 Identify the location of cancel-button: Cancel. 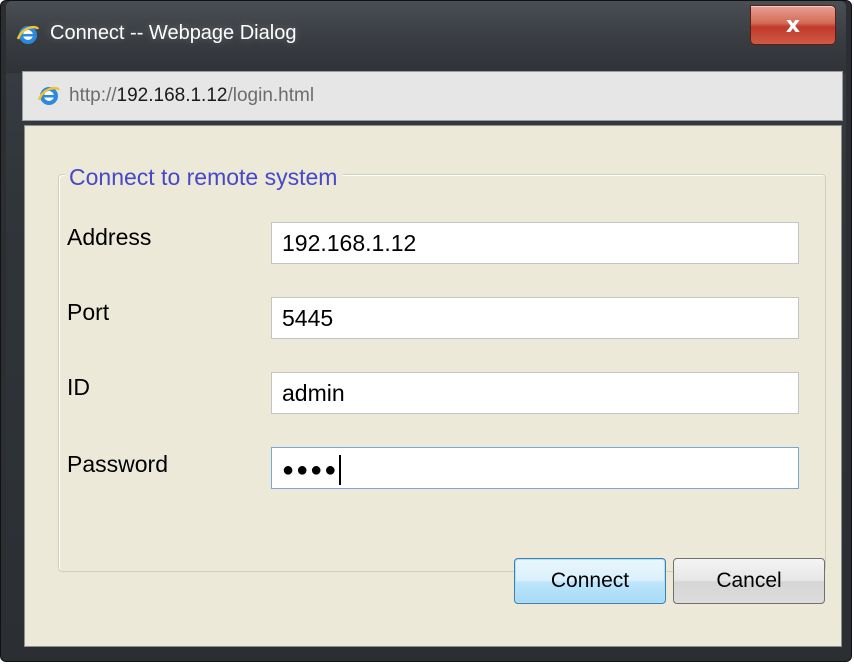
(749, 581).